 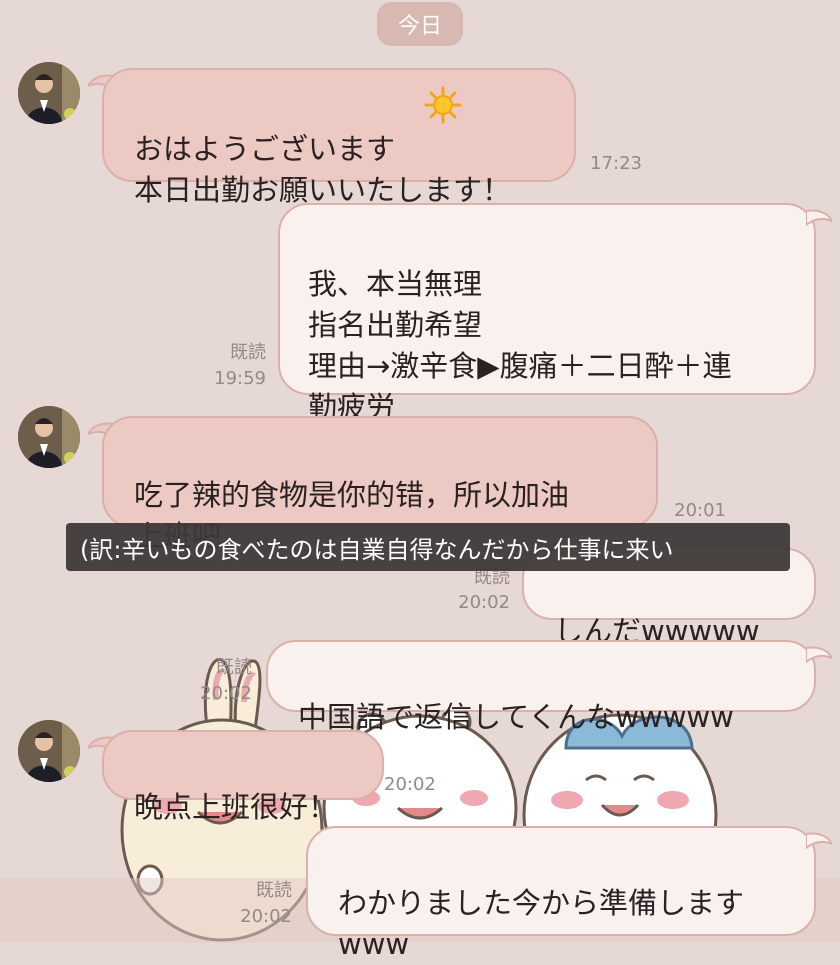 I want to click on message-bubble-incoming: おはようございます 本日出勤お願いいたします！, so click(x=339, y=137).